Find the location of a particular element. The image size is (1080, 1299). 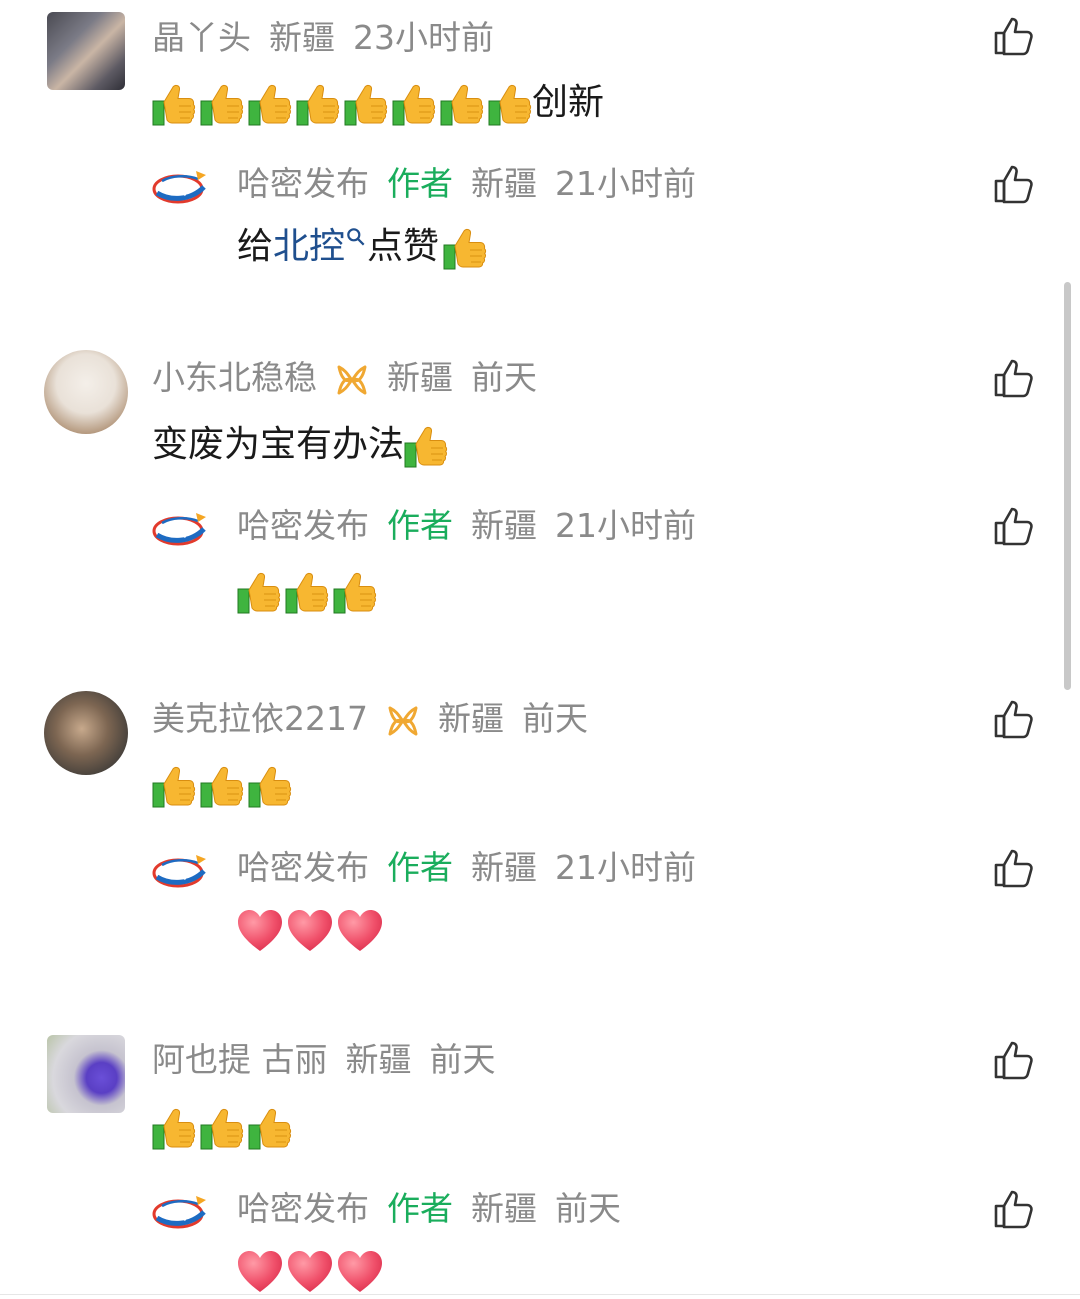

search-link: 北控 is located at coordinates (320, 246).